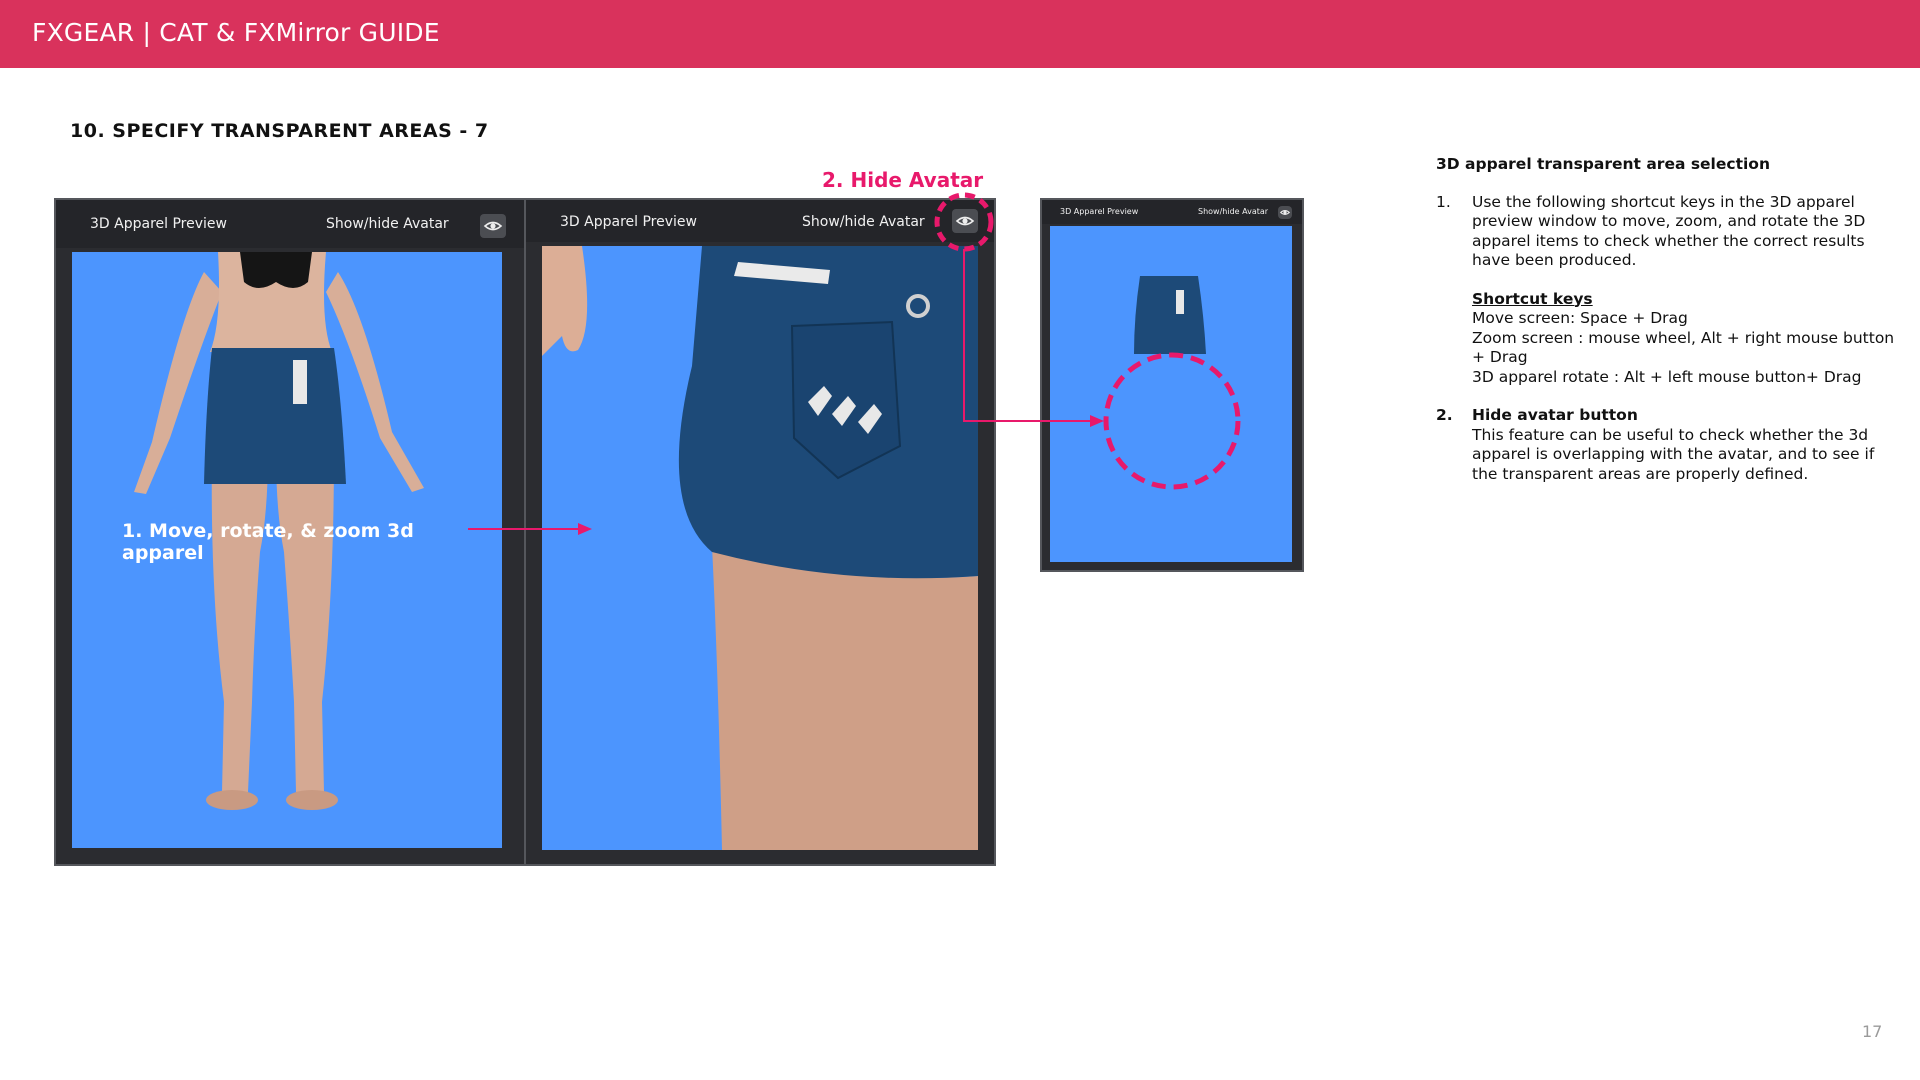 This screenshot has height=1080, width=1920. Describe the element at coordinates (1603, 164) in the screenshot. I see `guide-heading: 3D apparel transparent area selection` at that location.